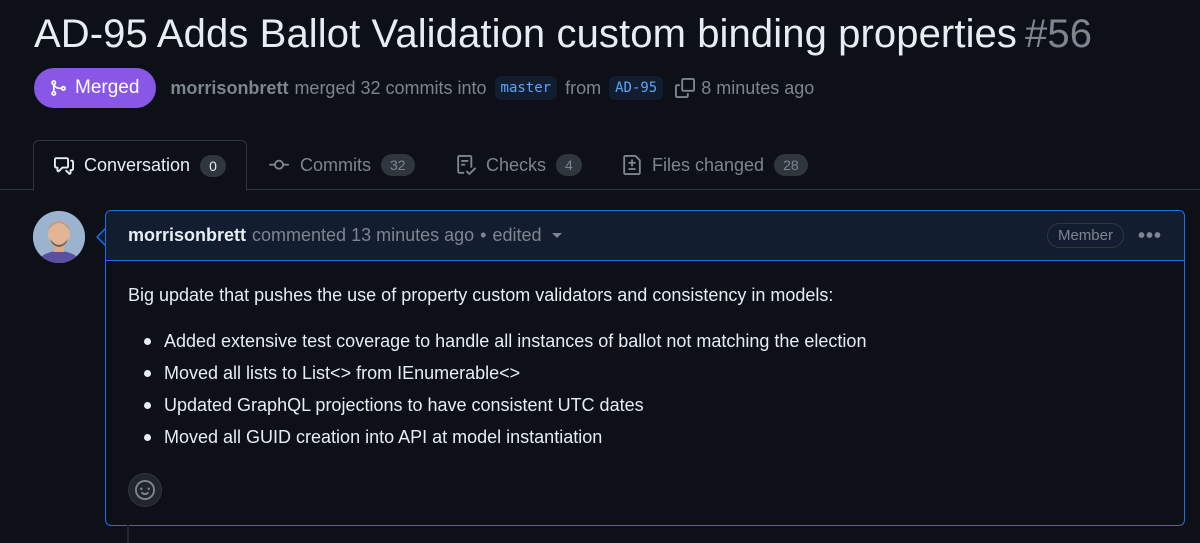  What do you see at coordinates (128, 534) in the screenshot?
I see `timeline-line` at bounding box center [128, 534].